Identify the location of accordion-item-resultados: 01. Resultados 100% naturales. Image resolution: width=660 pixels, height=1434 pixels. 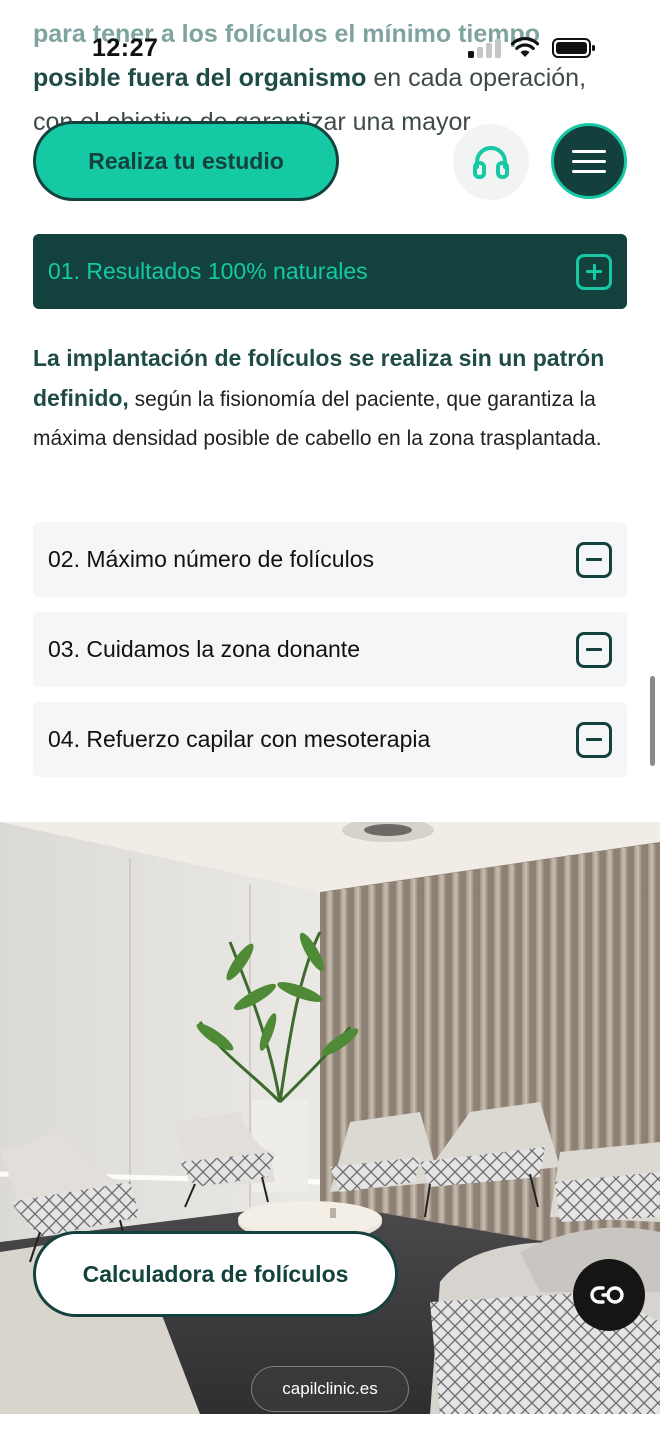
(330, 271).